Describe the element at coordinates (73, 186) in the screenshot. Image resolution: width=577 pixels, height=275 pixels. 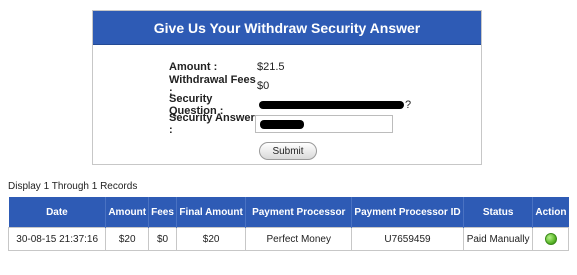
I see `records-caption: Display 1 Through 1 Records` at that location.